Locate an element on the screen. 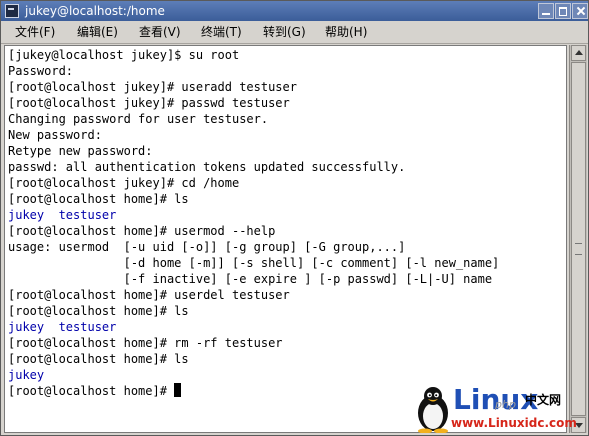  terminal-line: [root@localhost jukey]# cd /home is located at coordinates (124, 183).